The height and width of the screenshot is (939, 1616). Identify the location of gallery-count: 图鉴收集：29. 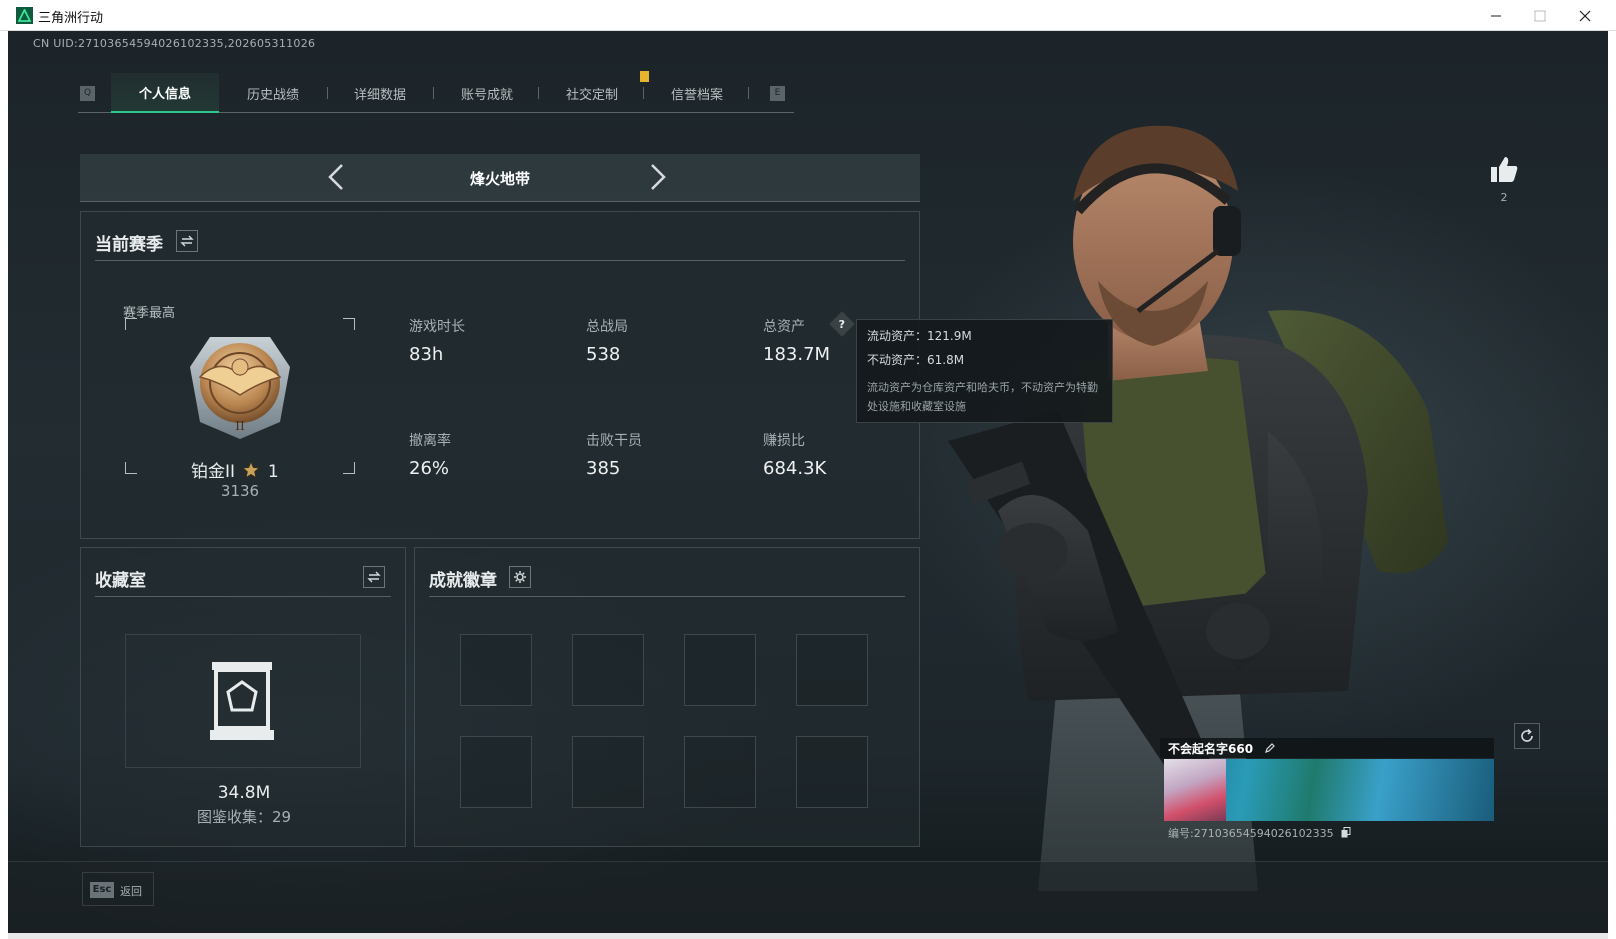
(244, 817).